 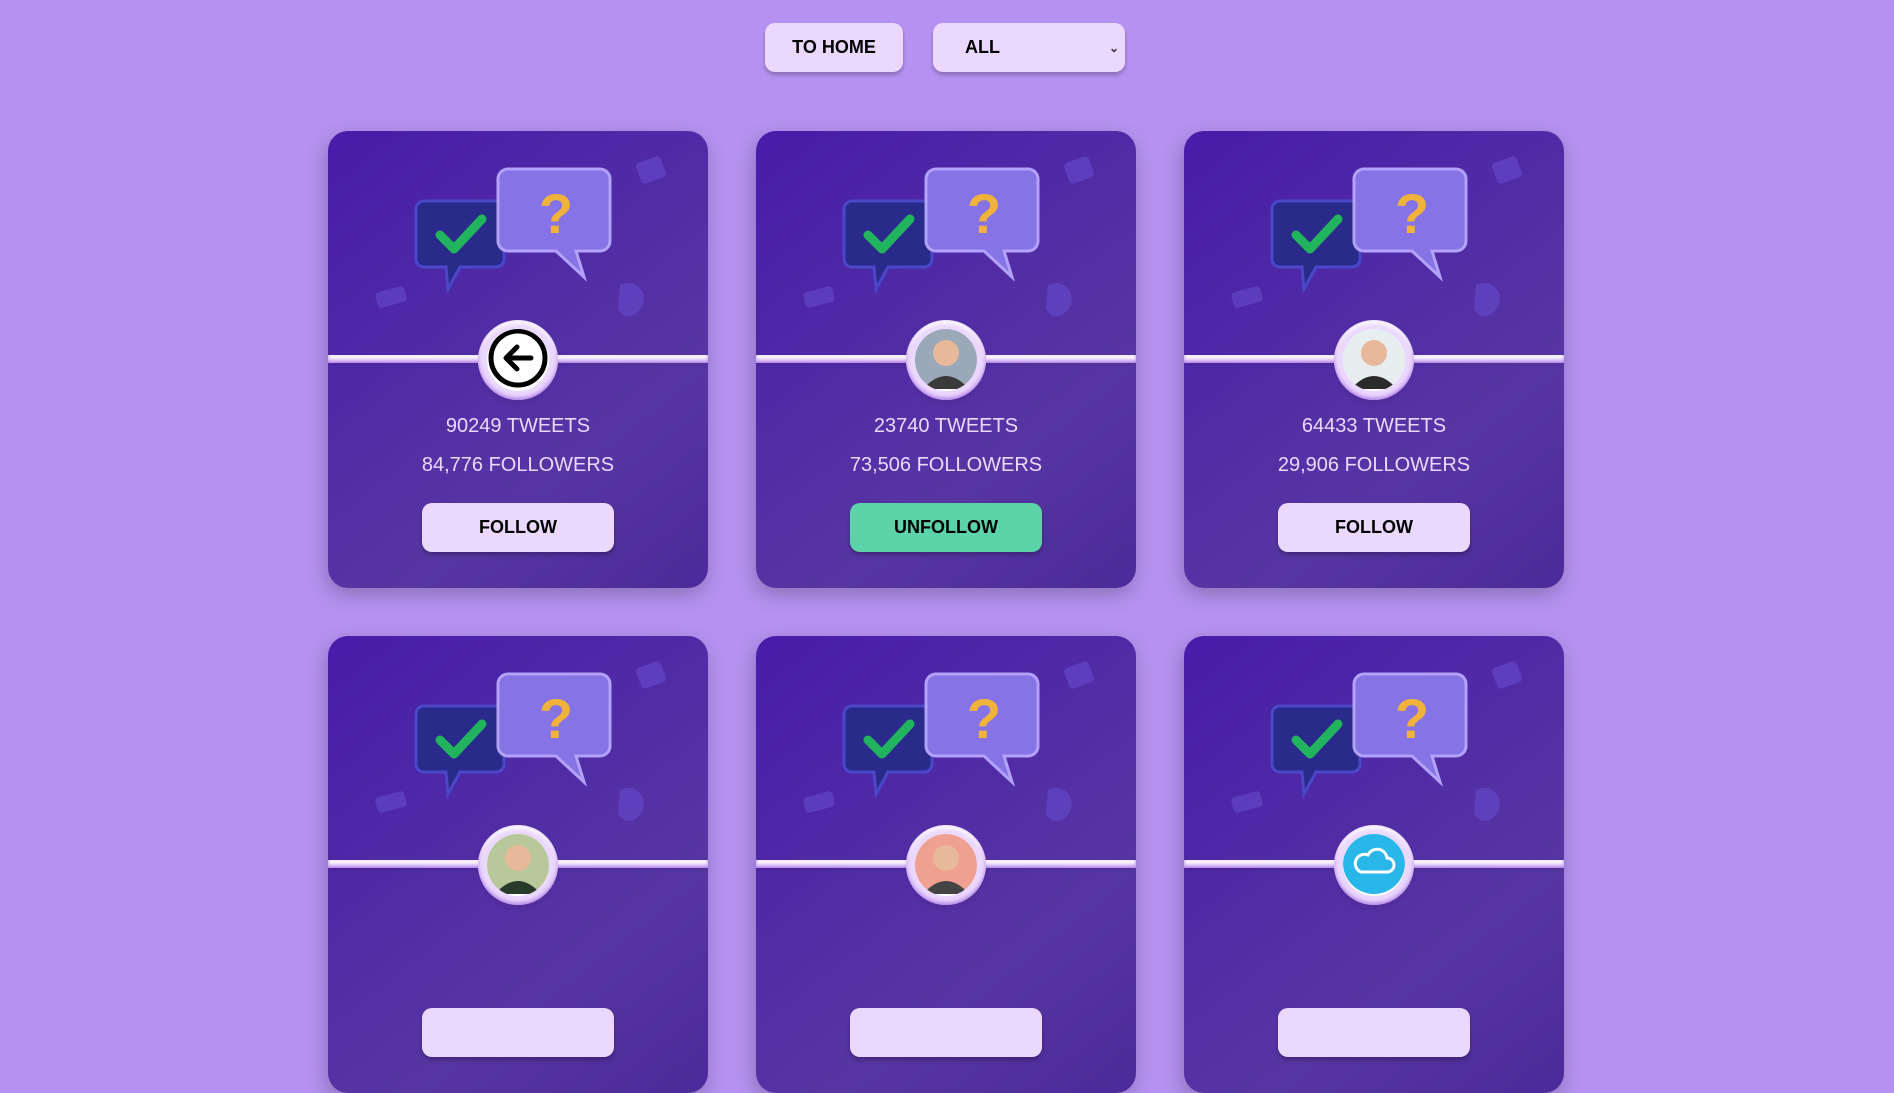 What do you see at coordinates (1374, 465) in the screenshot?
I see `followers-count: 29,906 FOLLOWERS` at bounding box center [1374, 465].